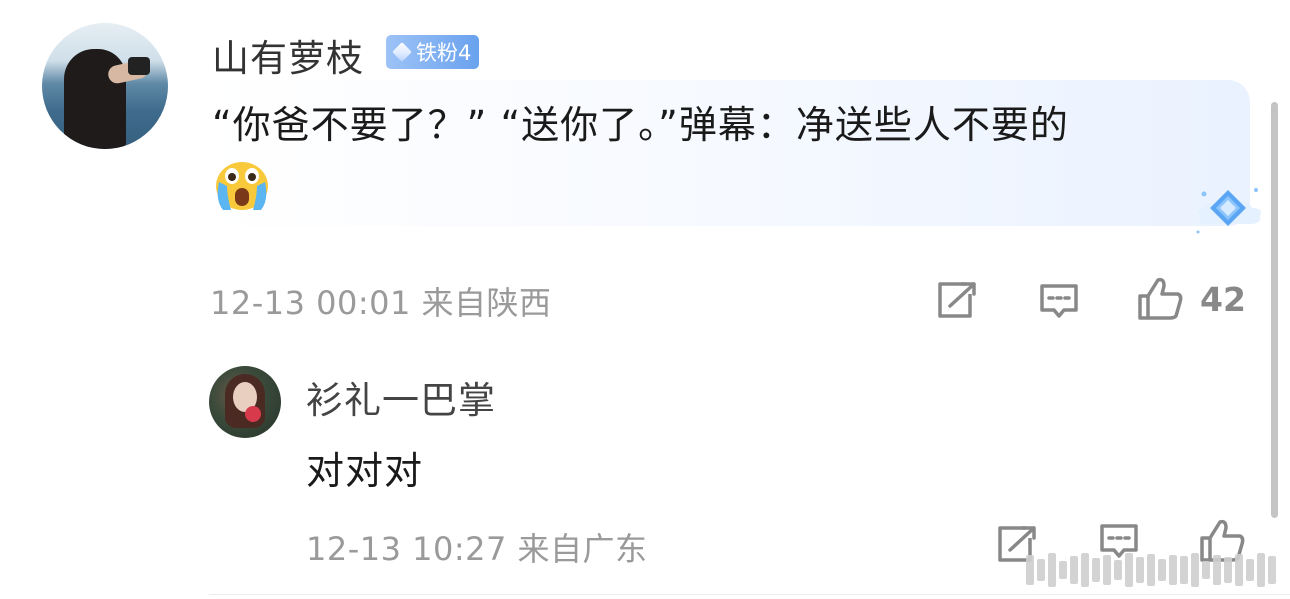 The image size is (1290, 599). Describe the element at coordinates (1160, 299) in the screenshot. I see `thumbs-up-icon` at that location.